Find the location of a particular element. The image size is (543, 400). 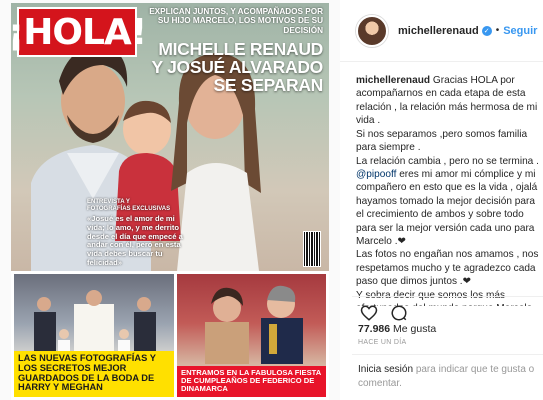

login-link: Inicia sesión is located at coordinates (385, 369).